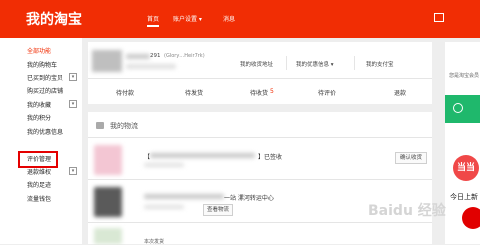  Describe the element at coordinates (39, 198) in the screenshot. I see `sidebar-item-data-wallet: 流量钱包` at that location.